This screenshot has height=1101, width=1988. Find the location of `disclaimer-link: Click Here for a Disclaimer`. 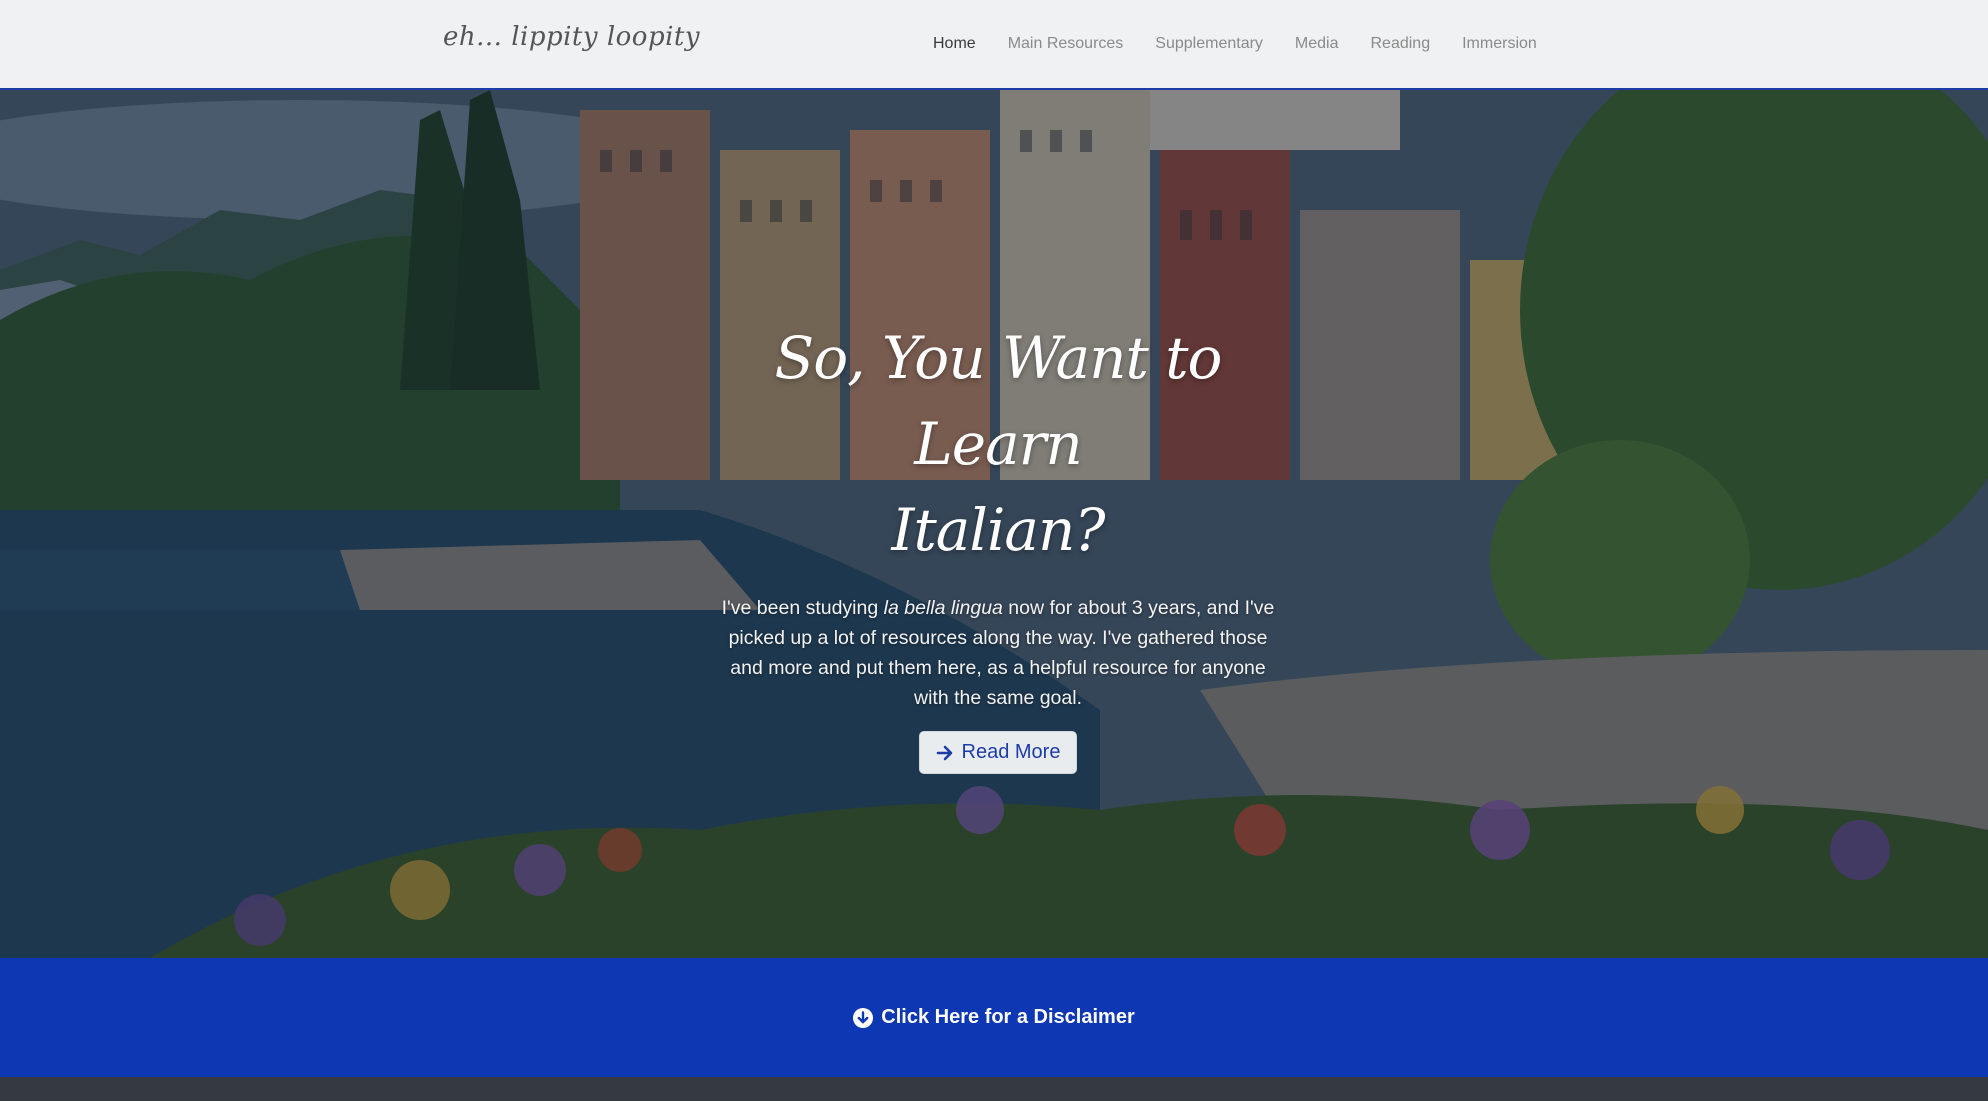

disclaimer-link: Click Here for a Disclaimer is located at coordinates (994, 1017).